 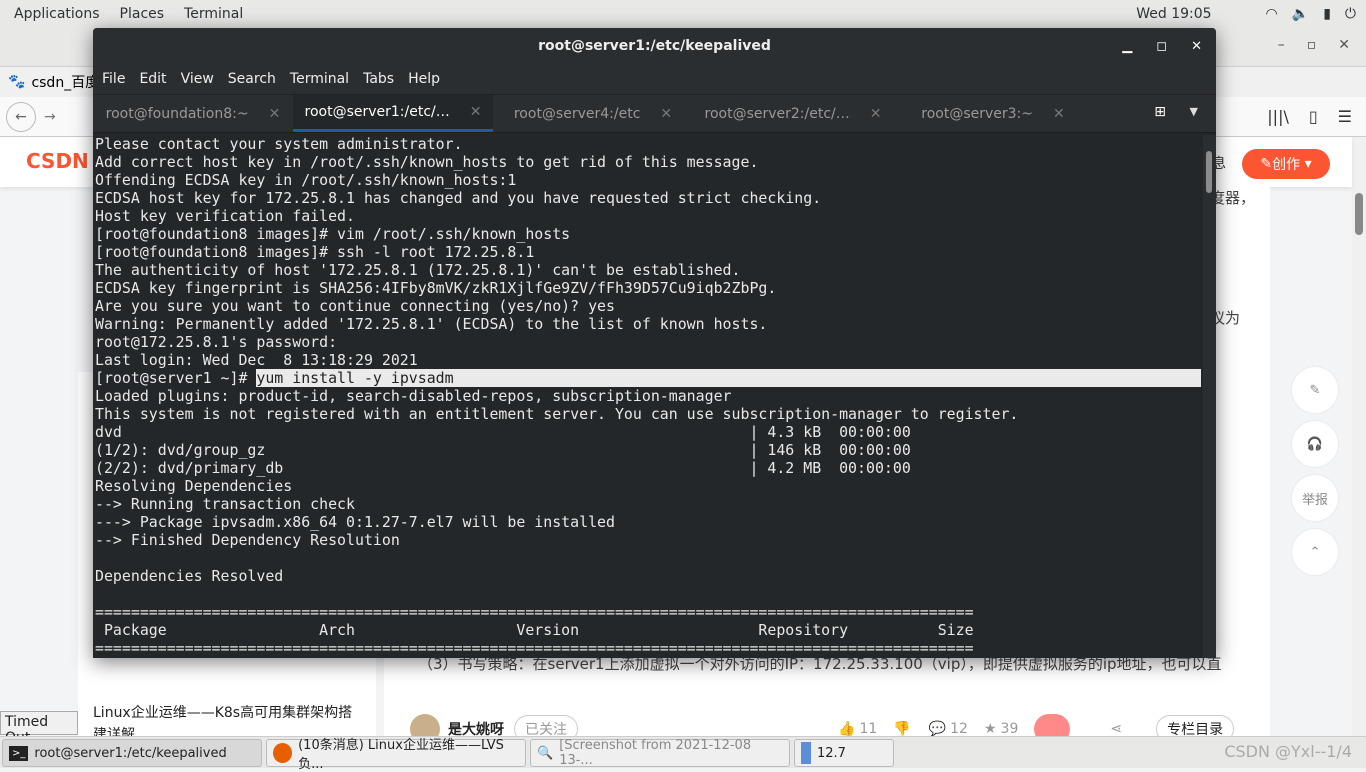 What do you see at coordinates (868, 729) in the screenshot?
I see `like-count: 11` at bounding box center [868, 729].